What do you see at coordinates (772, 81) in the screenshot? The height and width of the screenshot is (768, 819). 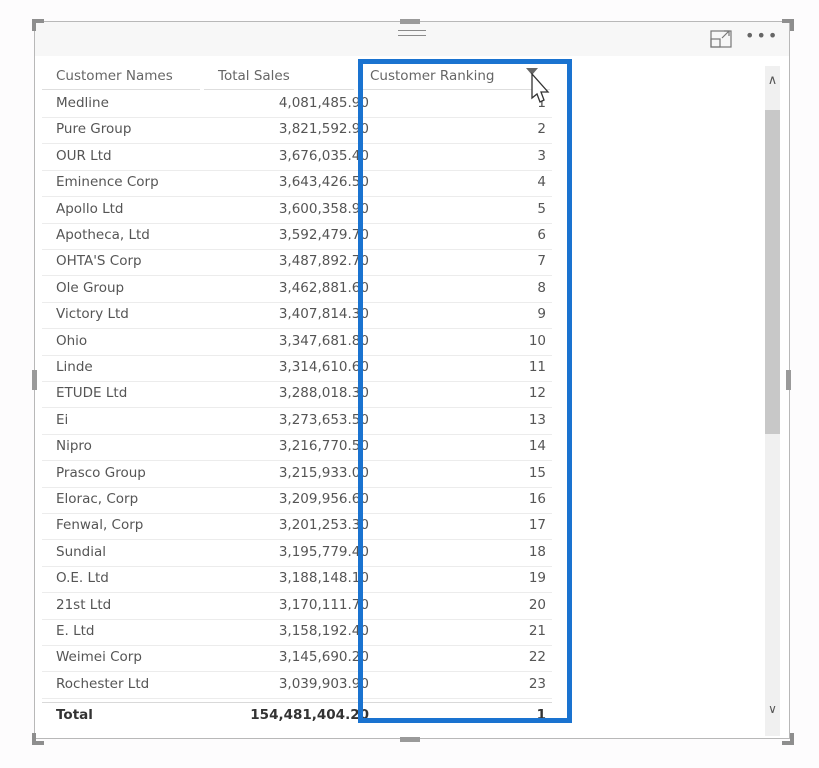 I see `scroll-up-button: ∧` at bounding box center [772, 81].